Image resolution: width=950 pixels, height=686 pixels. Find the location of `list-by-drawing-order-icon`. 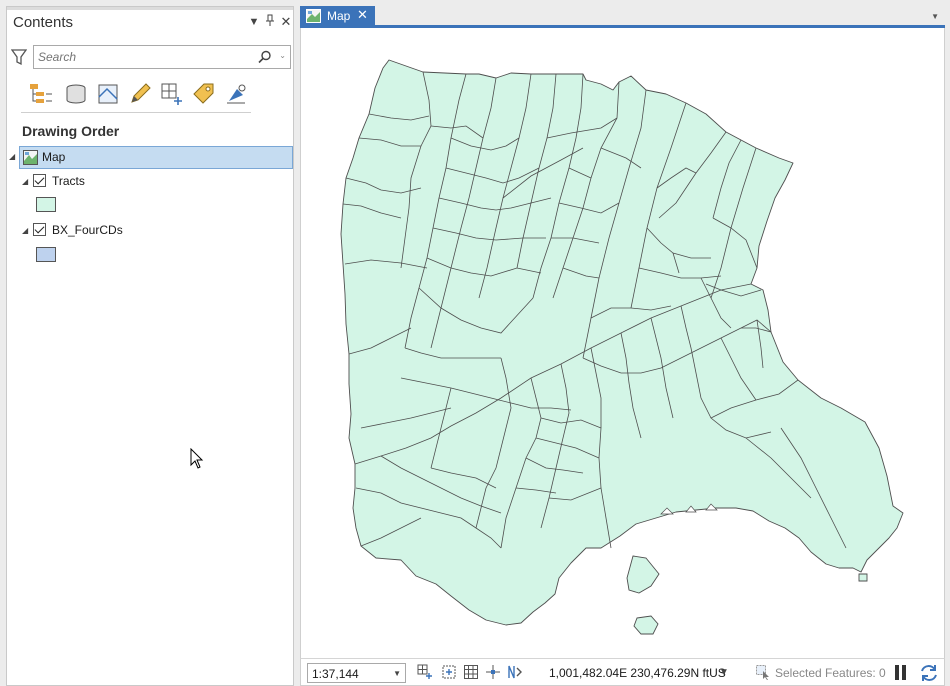

list-by-drawing-order-icon is located at coordinates (40, 94).